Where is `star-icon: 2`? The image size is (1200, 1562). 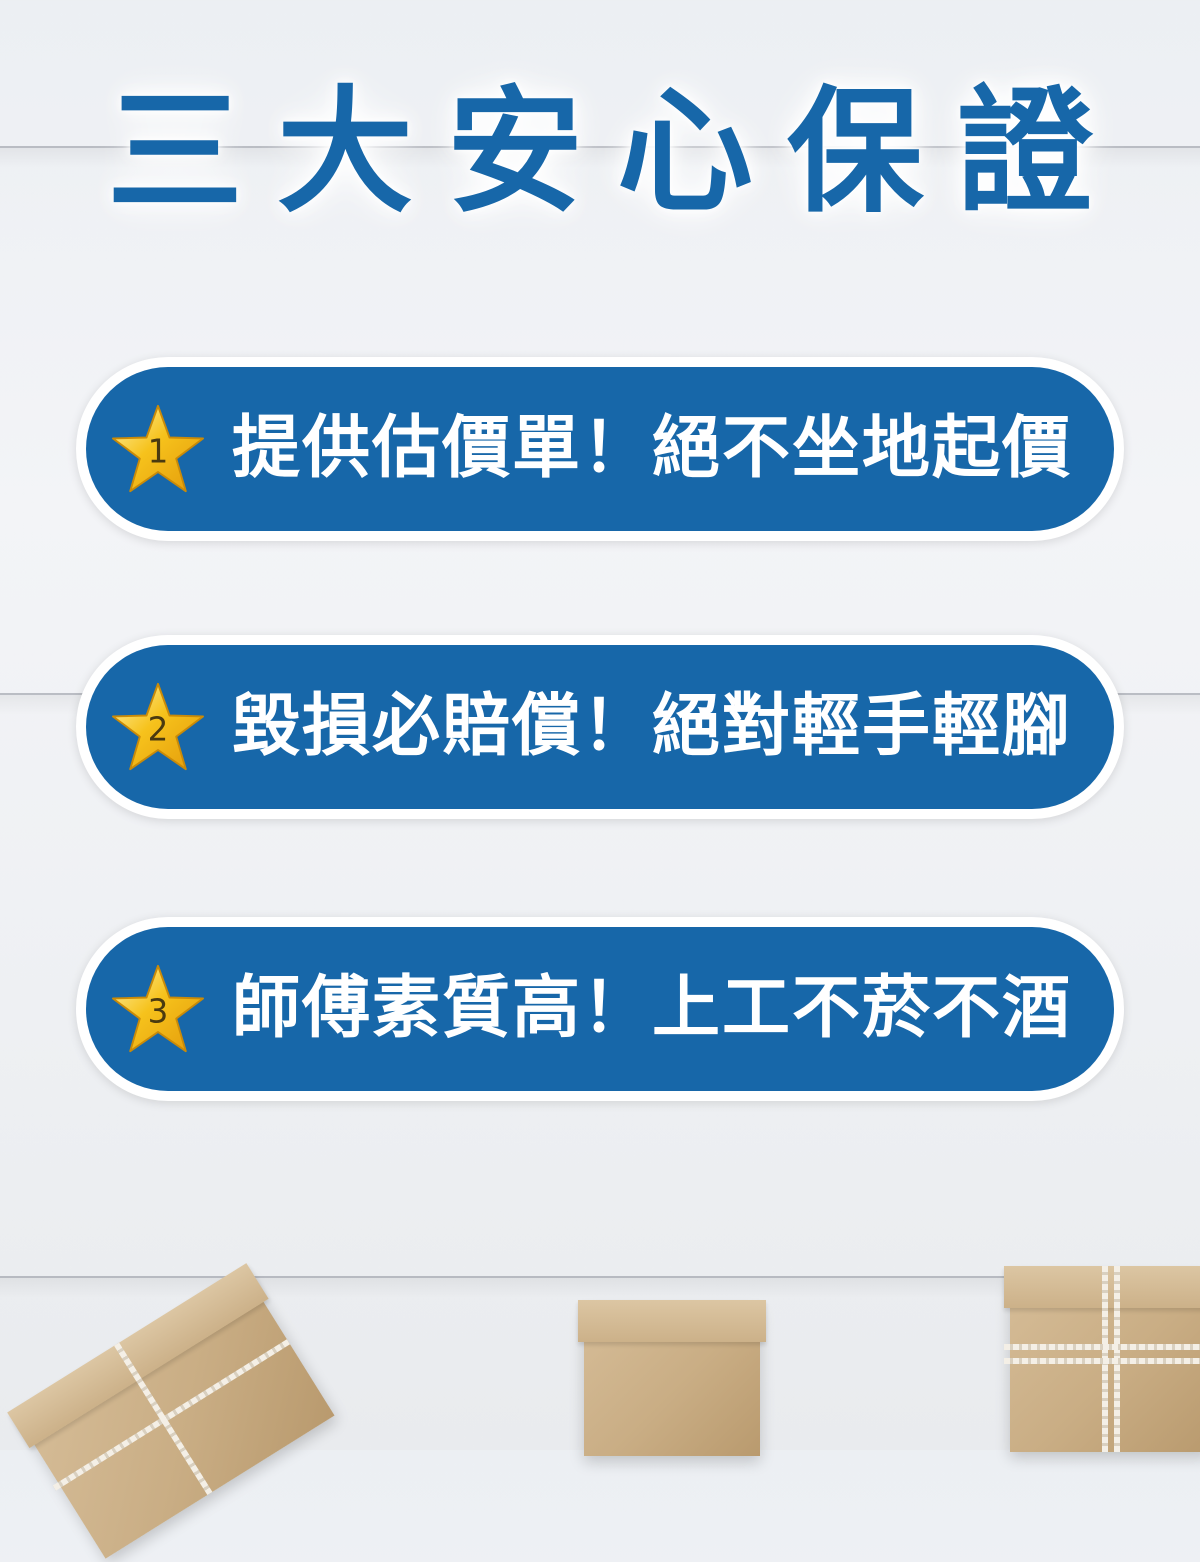
star-icon: 2 is located at coordinates (158, 727).